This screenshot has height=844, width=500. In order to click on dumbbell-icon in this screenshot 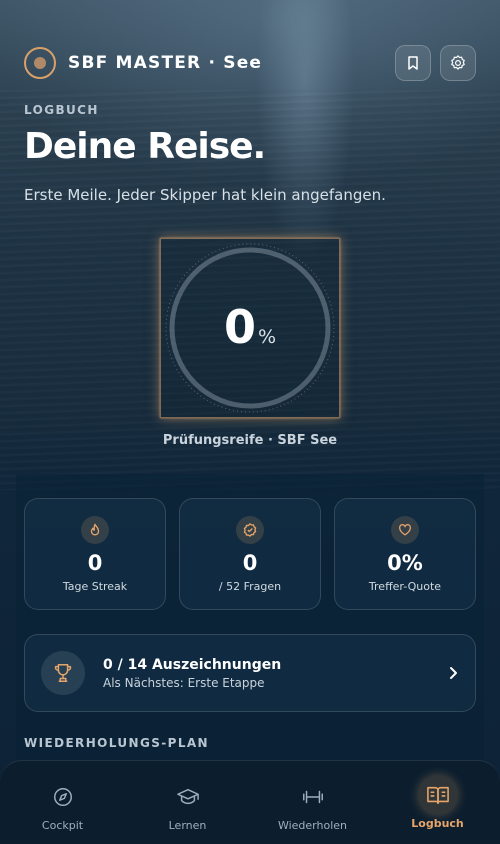, I will do `click(313, 797)`.